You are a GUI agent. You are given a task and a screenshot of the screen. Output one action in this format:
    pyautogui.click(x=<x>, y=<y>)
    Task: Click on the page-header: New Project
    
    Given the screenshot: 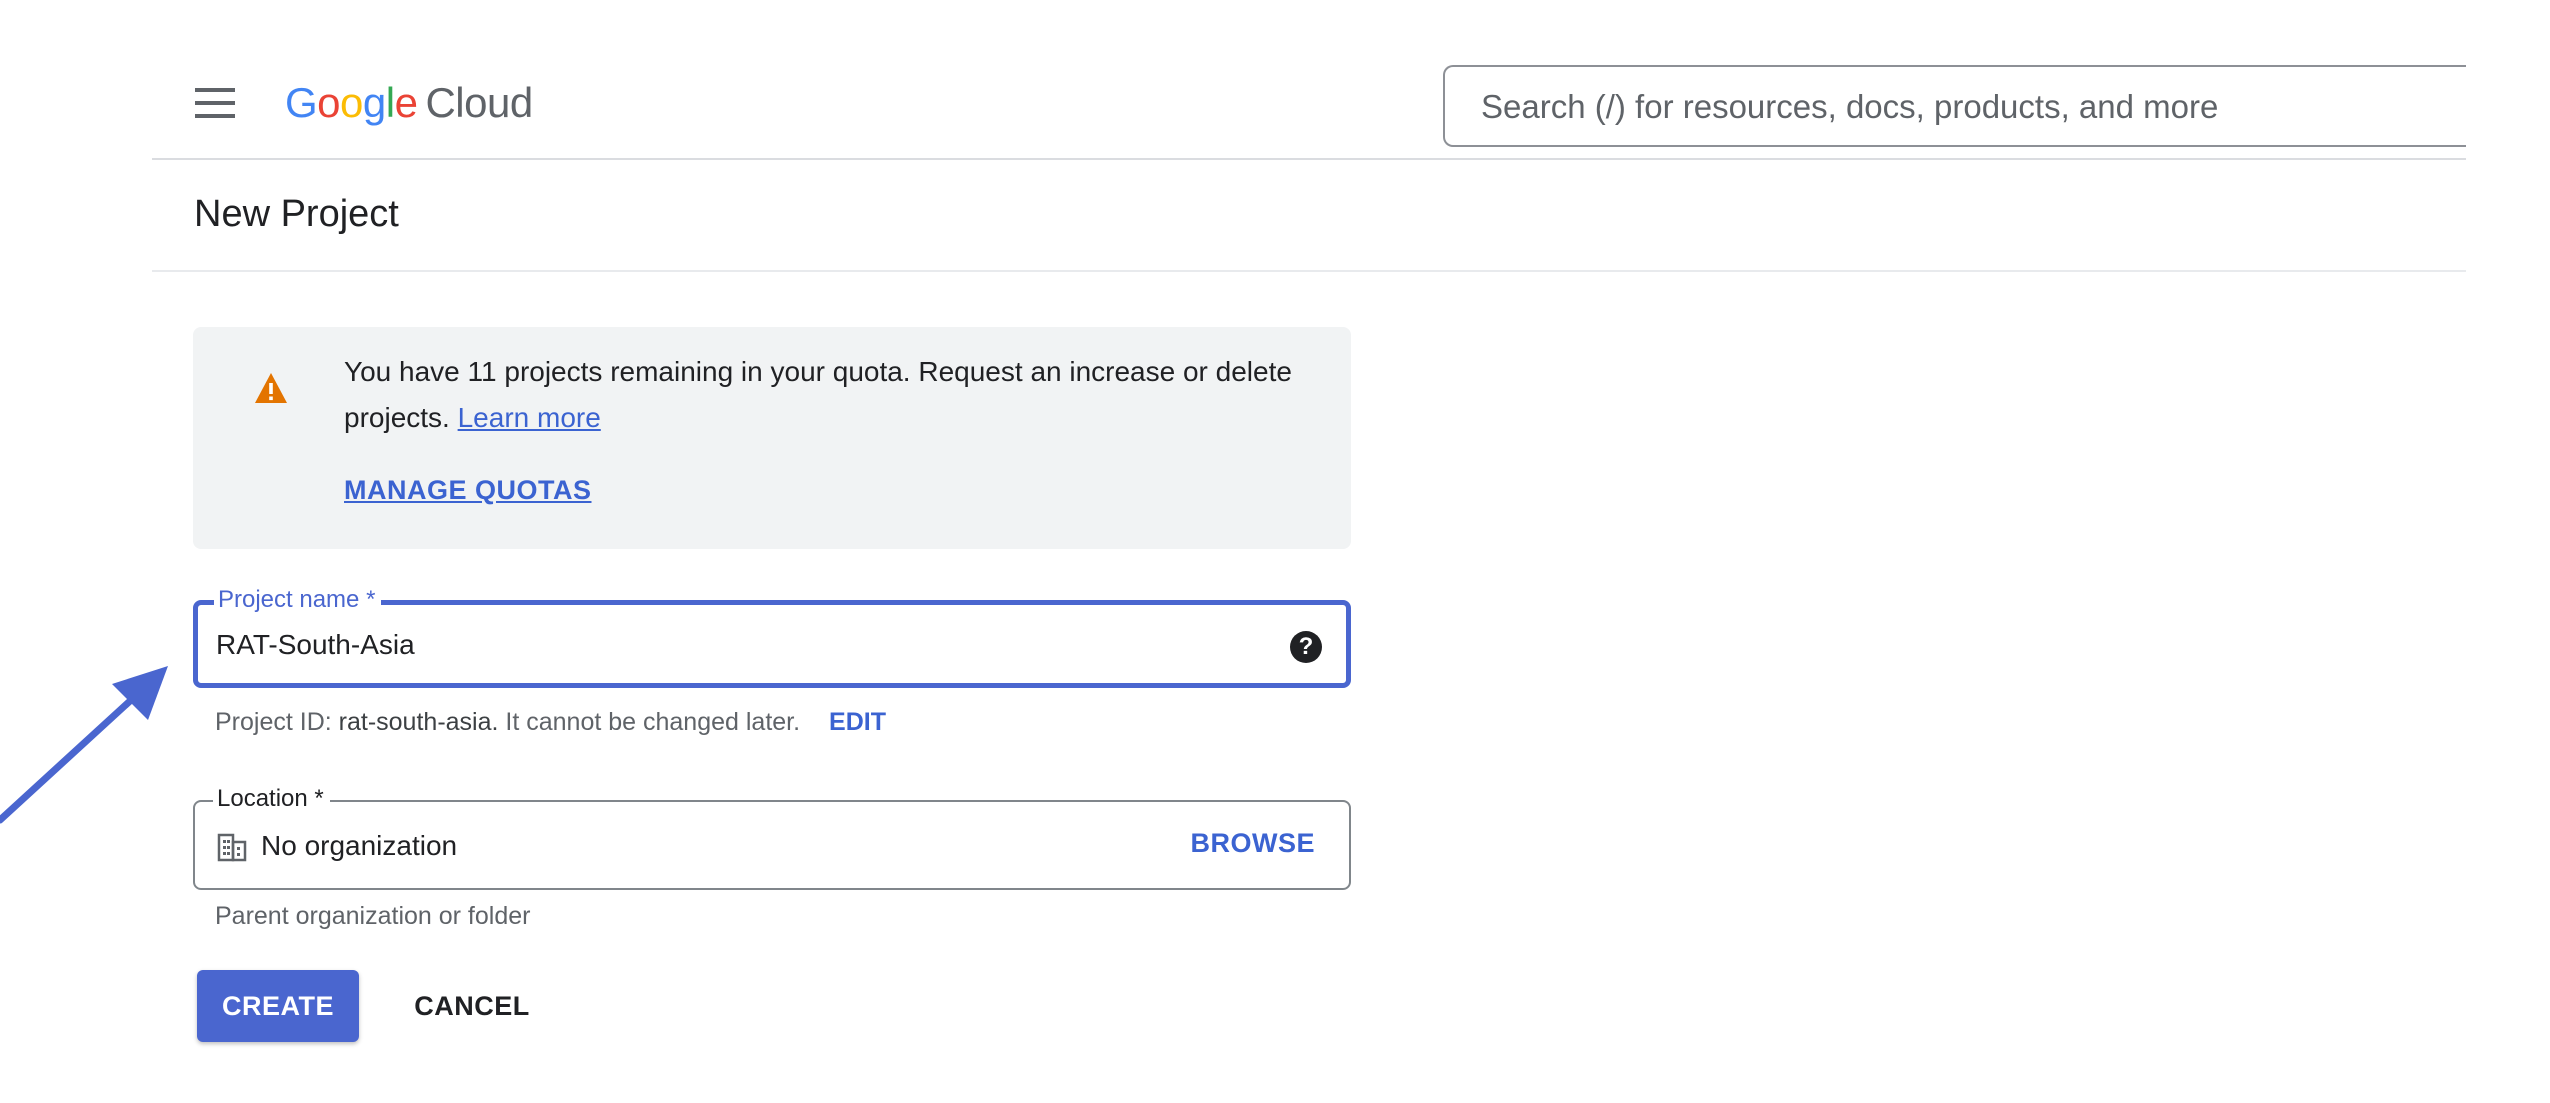 What is the action you would take?
    pyautogui.click(x=1309, y=216)
    